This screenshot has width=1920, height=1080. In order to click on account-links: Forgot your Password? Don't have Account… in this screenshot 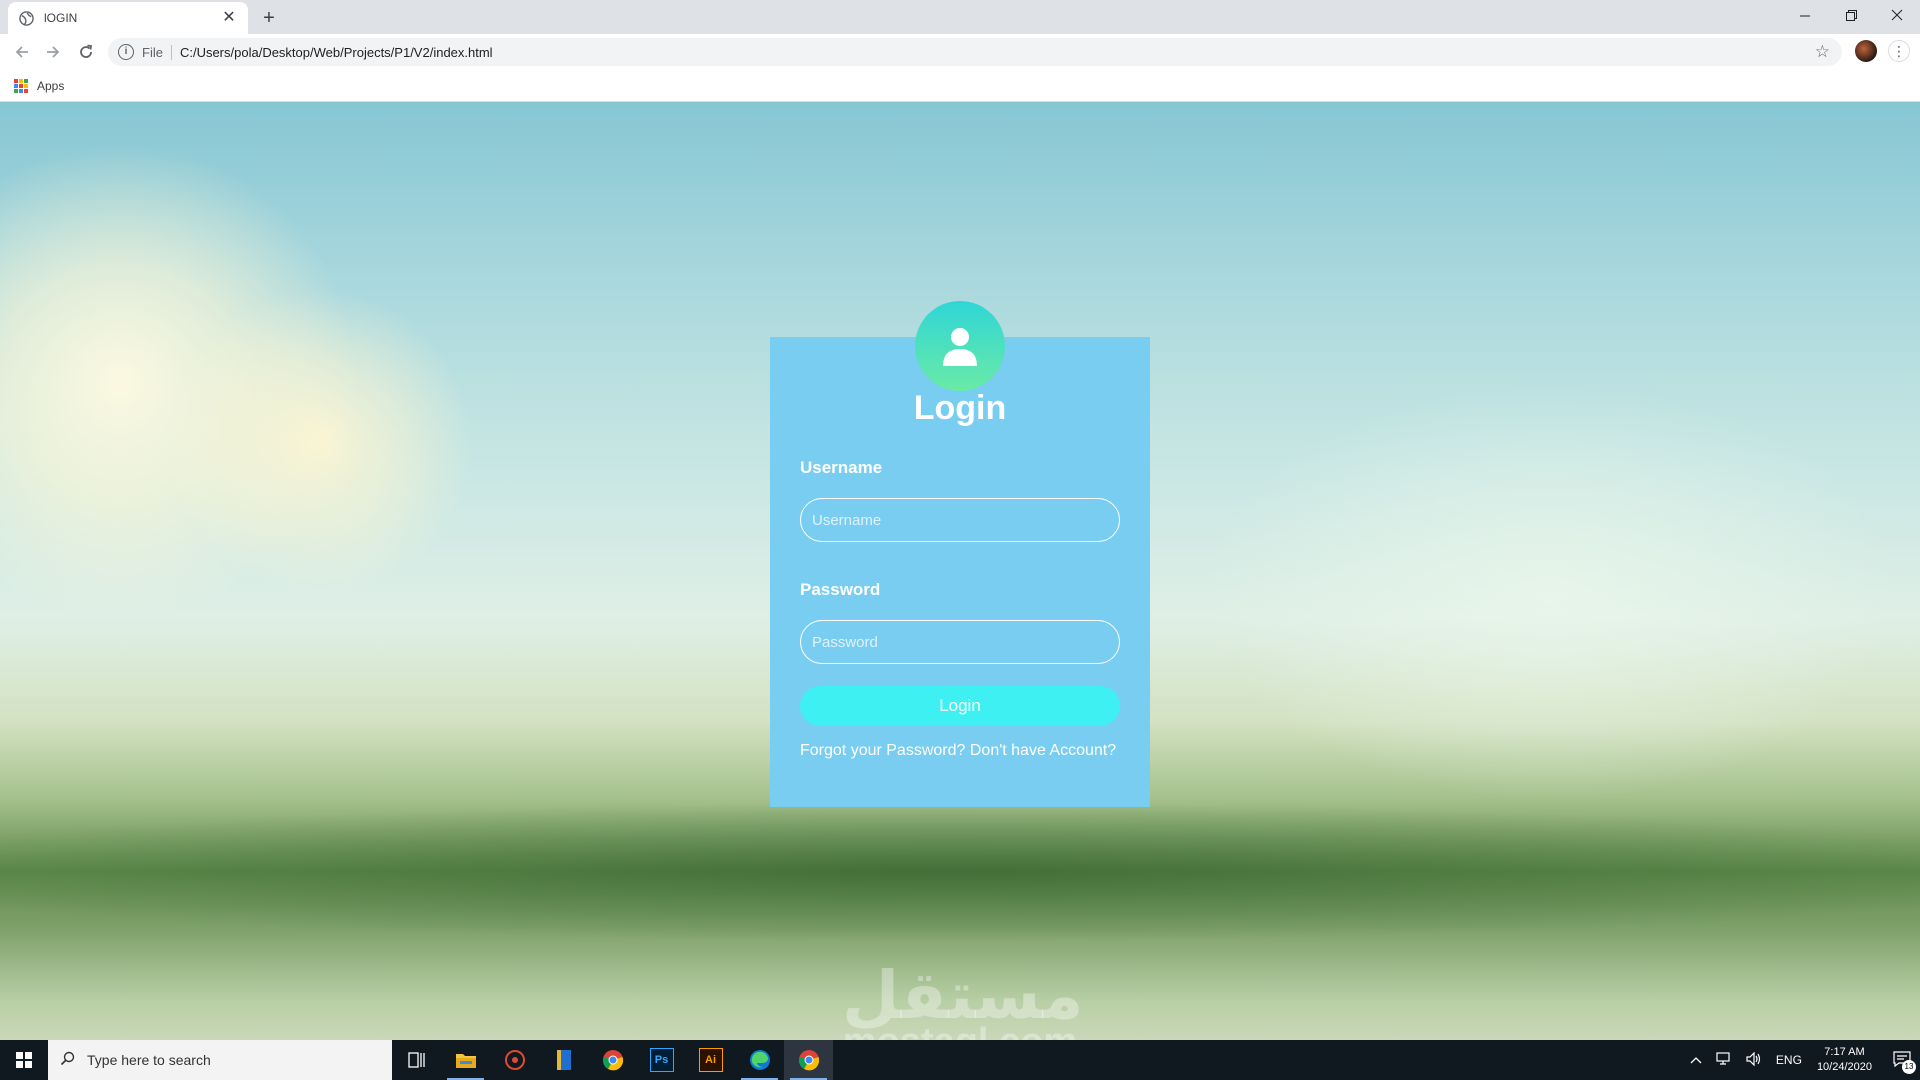, I will do `click(958, 751)`.